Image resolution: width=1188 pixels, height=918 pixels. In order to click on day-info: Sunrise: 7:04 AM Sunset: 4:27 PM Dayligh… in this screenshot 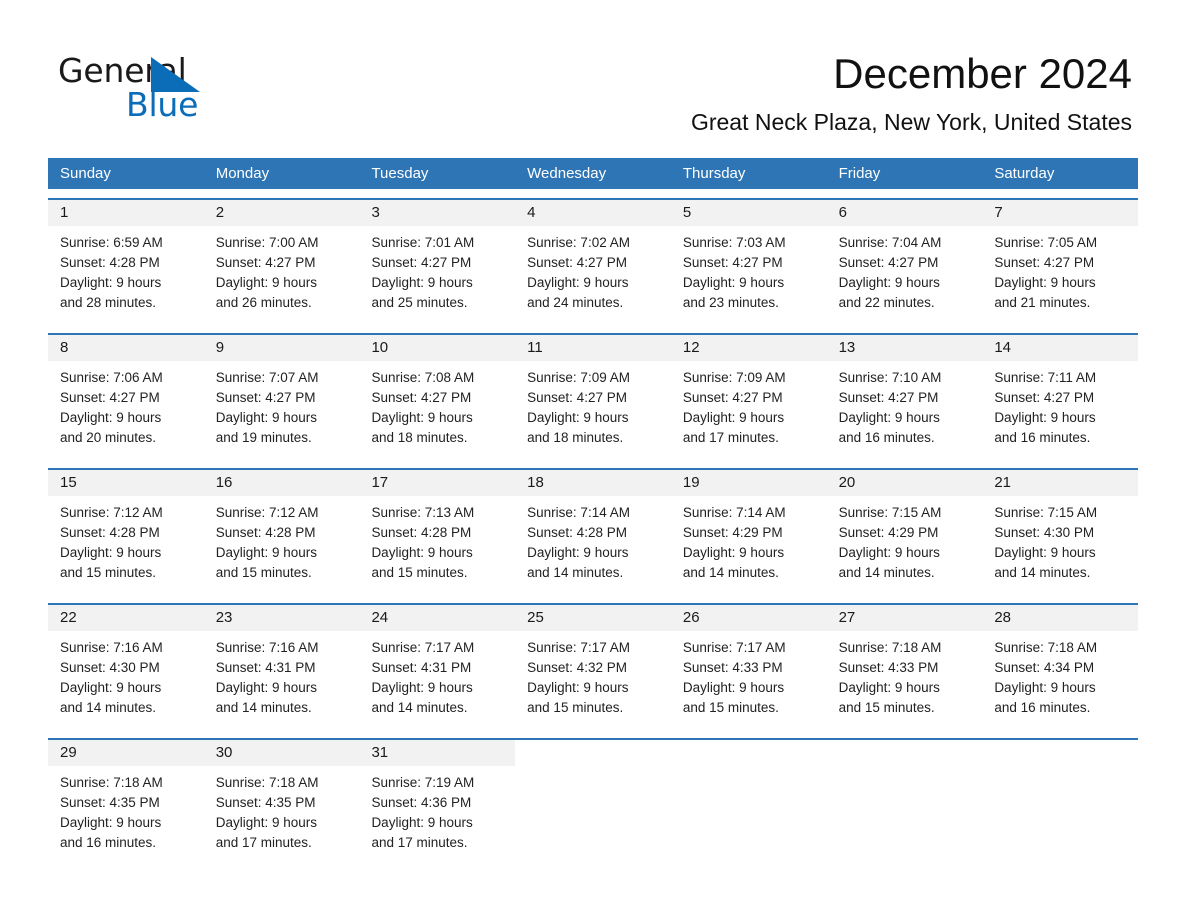, I will do `click(905, 269)`.